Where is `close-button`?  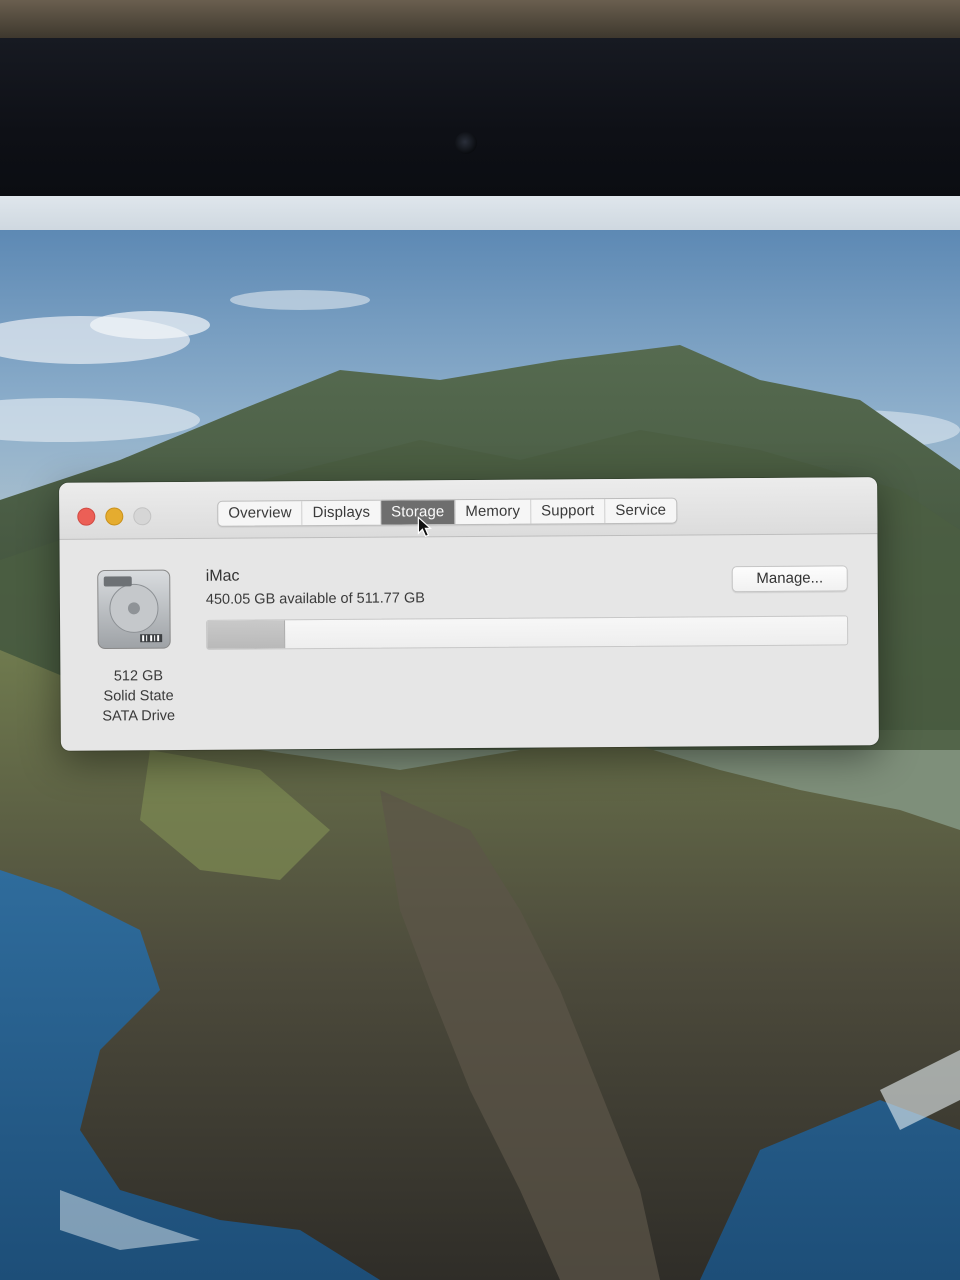
close-button is located at coordinates (86, 516).